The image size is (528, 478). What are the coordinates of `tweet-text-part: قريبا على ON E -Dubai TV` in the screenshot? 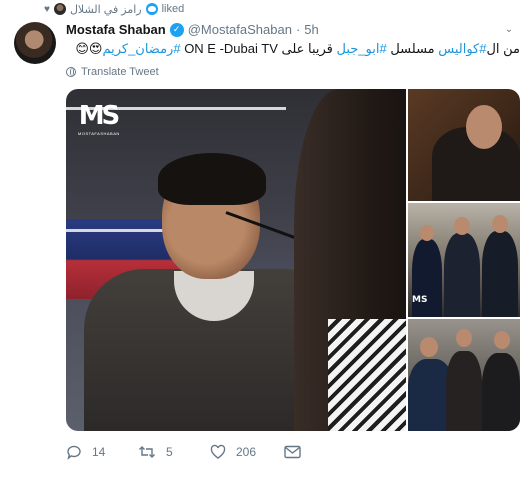 It's located at (258, 48).